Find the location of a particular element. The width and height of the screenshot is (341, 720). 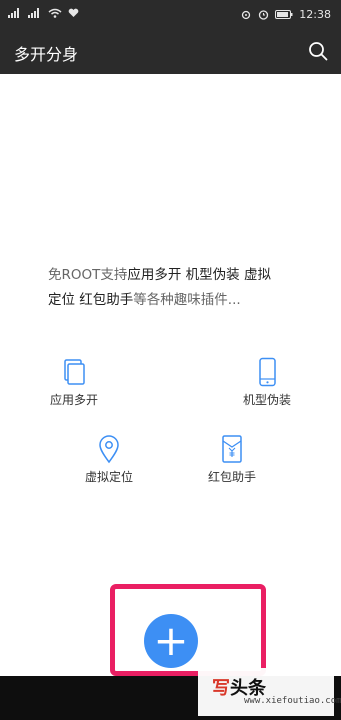

feature-virtual-location: 虚拟定位 is located at coordinates (109, 459).